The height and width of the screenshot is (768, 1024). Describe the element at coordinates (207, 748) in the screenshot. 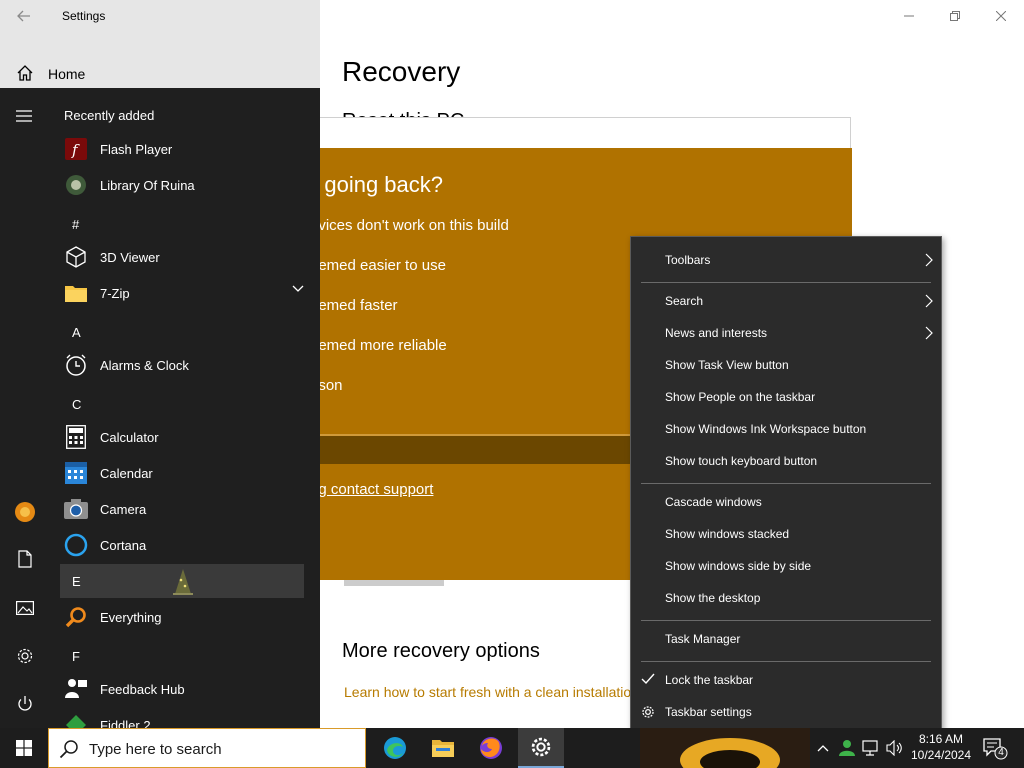

I see `taskbar-search-box: Type here to search` at that location.